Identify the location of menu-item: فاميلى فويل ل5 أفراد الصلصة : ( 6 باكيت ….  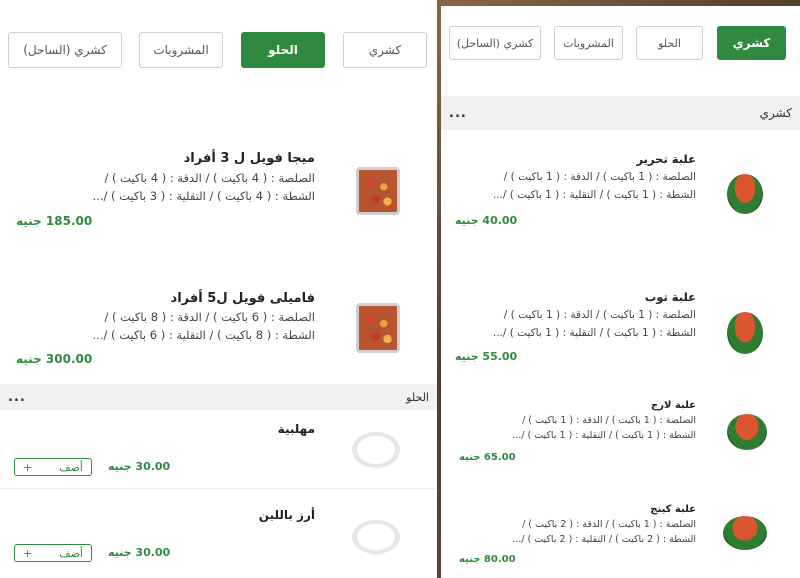
(218, 330).